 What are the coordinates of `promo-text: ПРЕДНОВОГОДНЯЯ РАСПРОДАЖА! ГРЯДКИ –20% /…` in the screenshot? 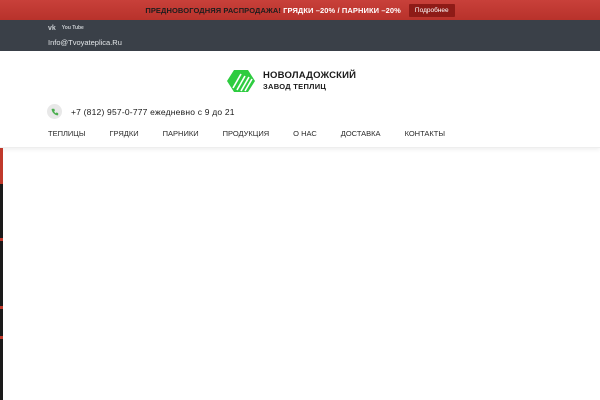 It's located at (273, 10).